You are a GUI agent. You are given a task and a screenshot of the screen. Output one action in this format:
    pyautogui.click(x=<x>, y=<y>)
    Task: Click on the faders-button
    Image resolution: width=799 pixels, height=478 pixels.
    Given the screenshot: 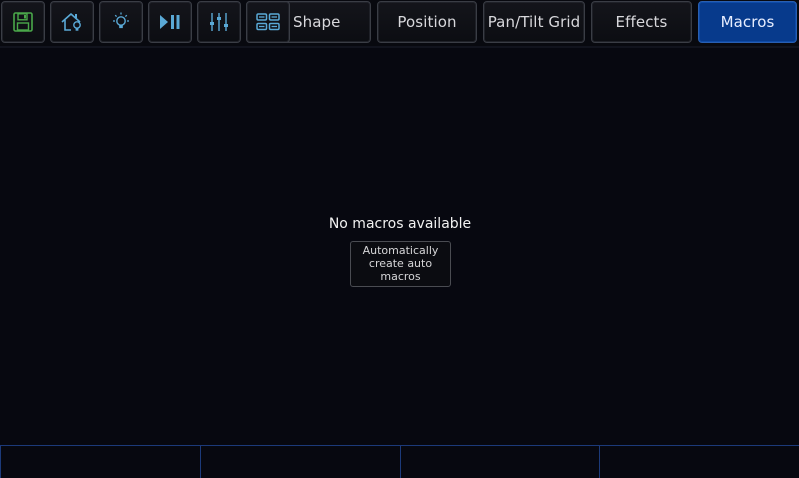 What is the action you would take?
    pyautogui.click(x=219, y=22)
    